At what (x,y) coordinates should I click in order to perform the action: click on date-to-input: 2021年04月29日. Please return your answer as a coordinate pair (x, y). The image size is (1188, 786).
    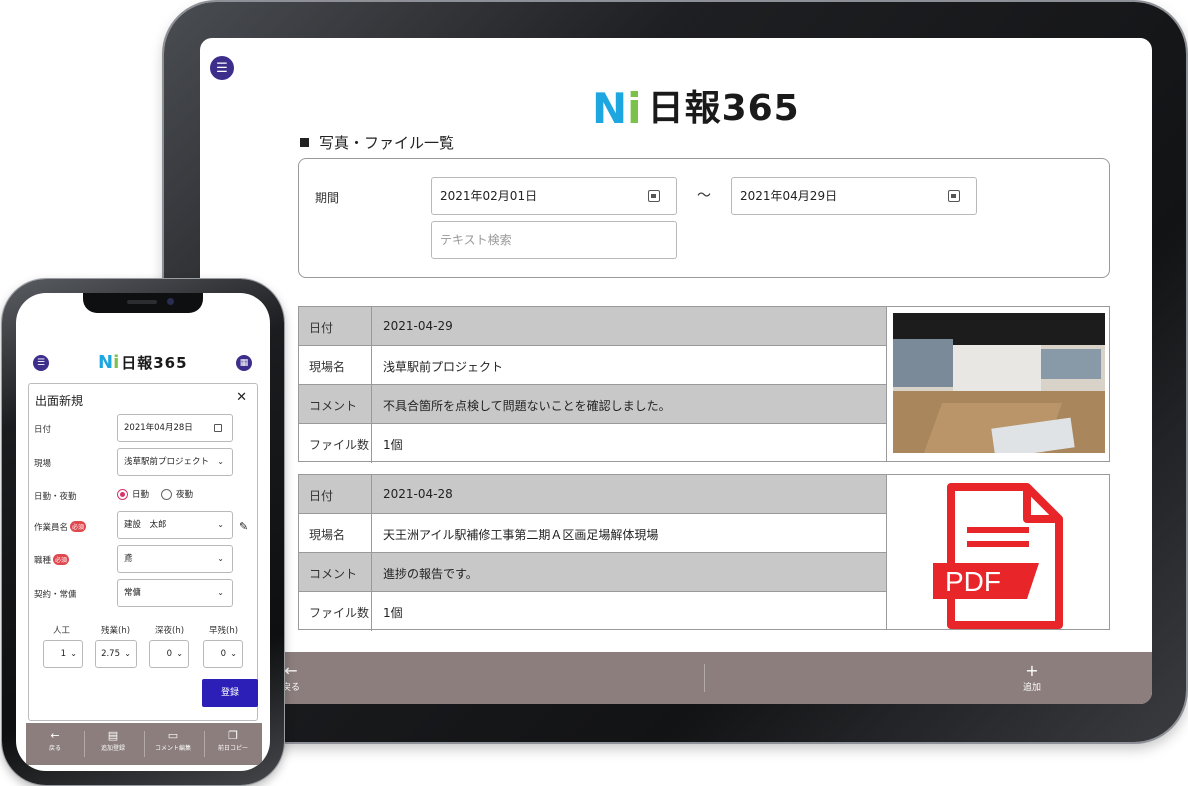
    Looking at the image, I should click on (854, 196).